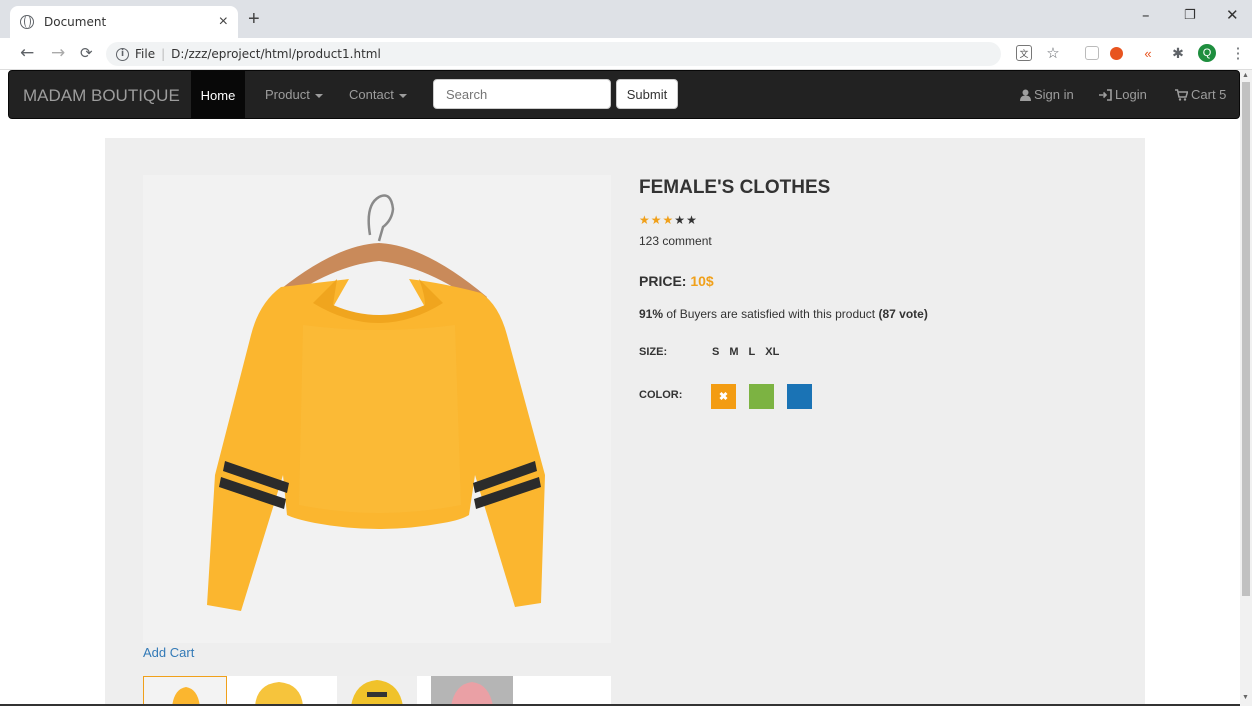  Describe the element at coordinates (276, 54) in the screenshot. I see `url-text: D:/zzz/eproject/html/product1.html` at that location.